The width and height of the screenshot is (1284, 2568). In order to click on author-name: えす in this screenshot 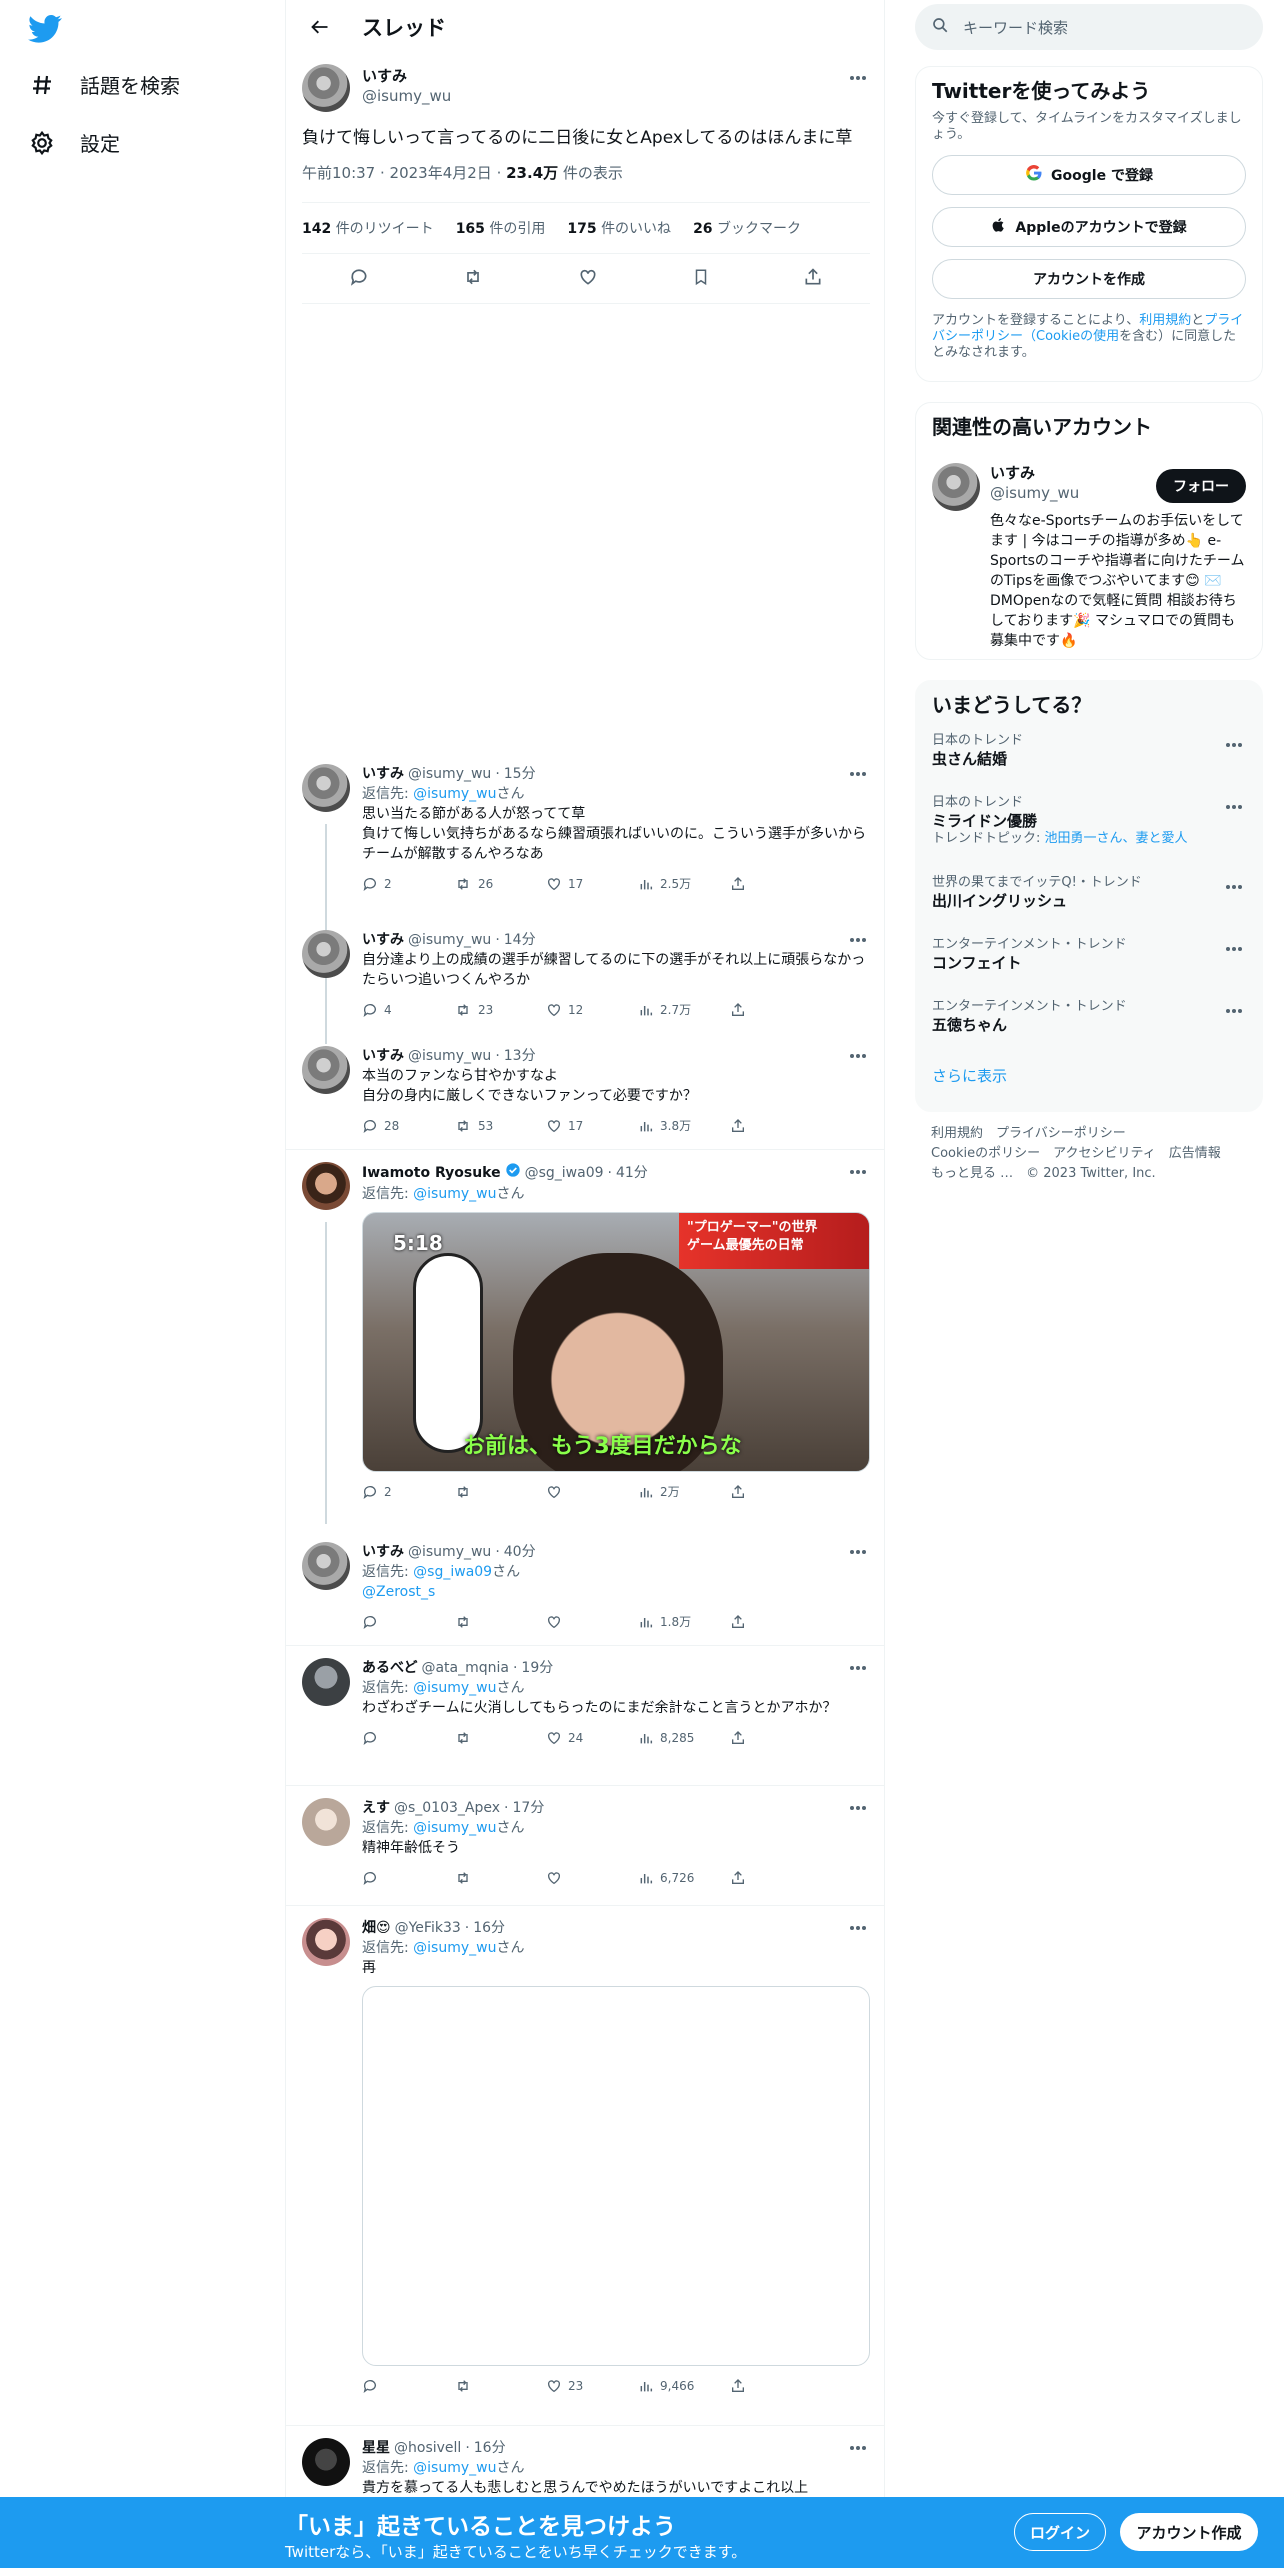, I will do `click(376, 1808)`.